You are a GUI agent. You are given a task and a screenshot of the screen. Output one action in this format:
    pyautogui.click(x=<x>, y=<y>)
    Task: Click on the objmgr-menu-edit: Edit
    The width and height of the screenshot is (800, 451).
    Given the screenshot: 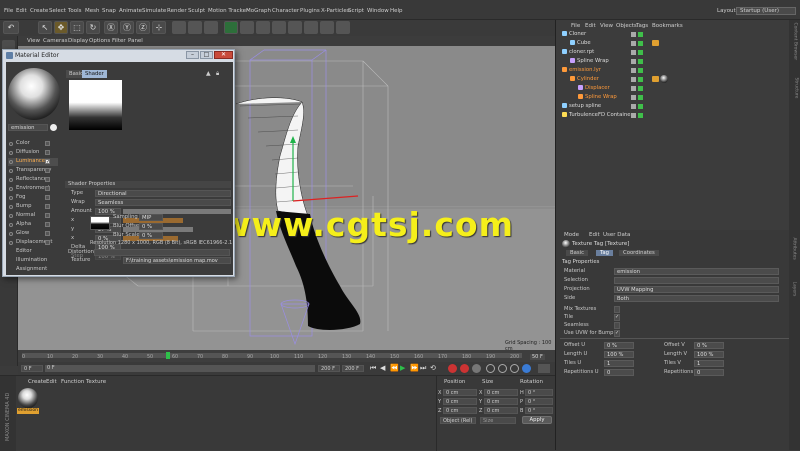 What is the action you would take?
    pyautogui.click(x=590, y=26)
    